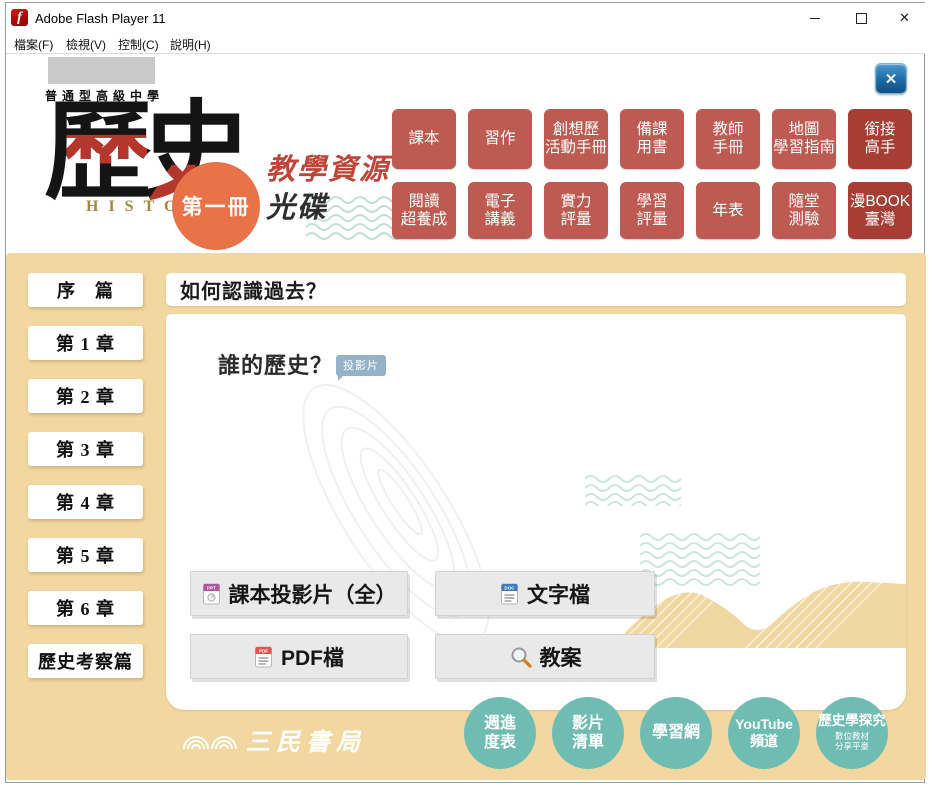 The width and height of the screenshot is (932, 786). I want to click on youtube-channel-circle: YouTube 頻道, so click(764, 733).